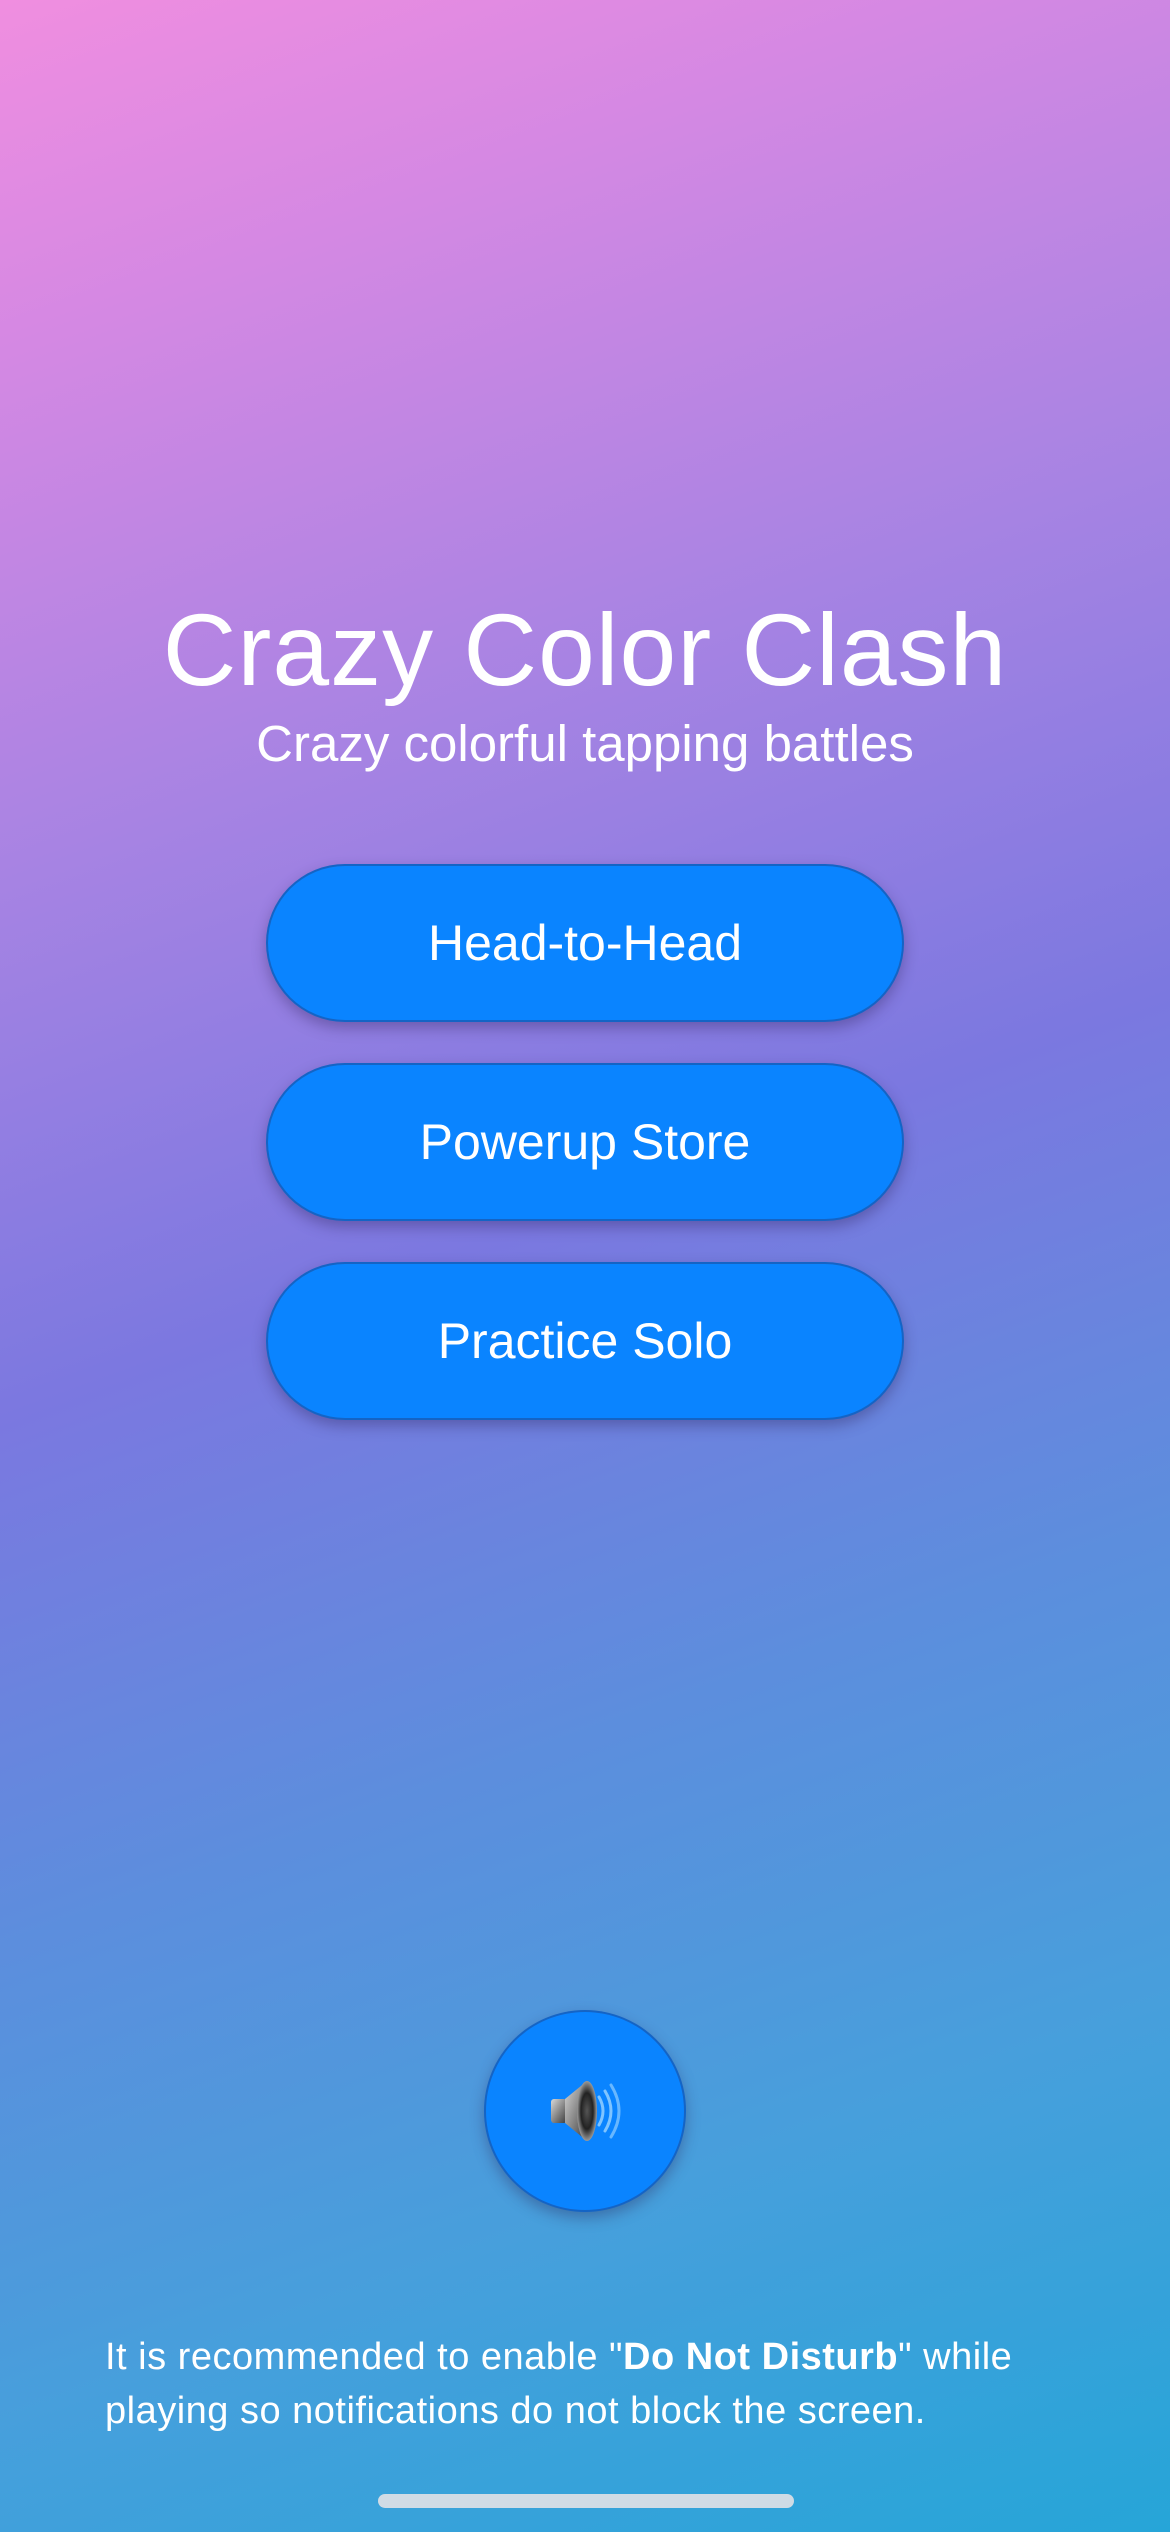 The image size is (1170, 2532). What do you see at coordinates (586, 2501) in the screenshot?
I see `home-indicator` at bounding box center [586, 2501].